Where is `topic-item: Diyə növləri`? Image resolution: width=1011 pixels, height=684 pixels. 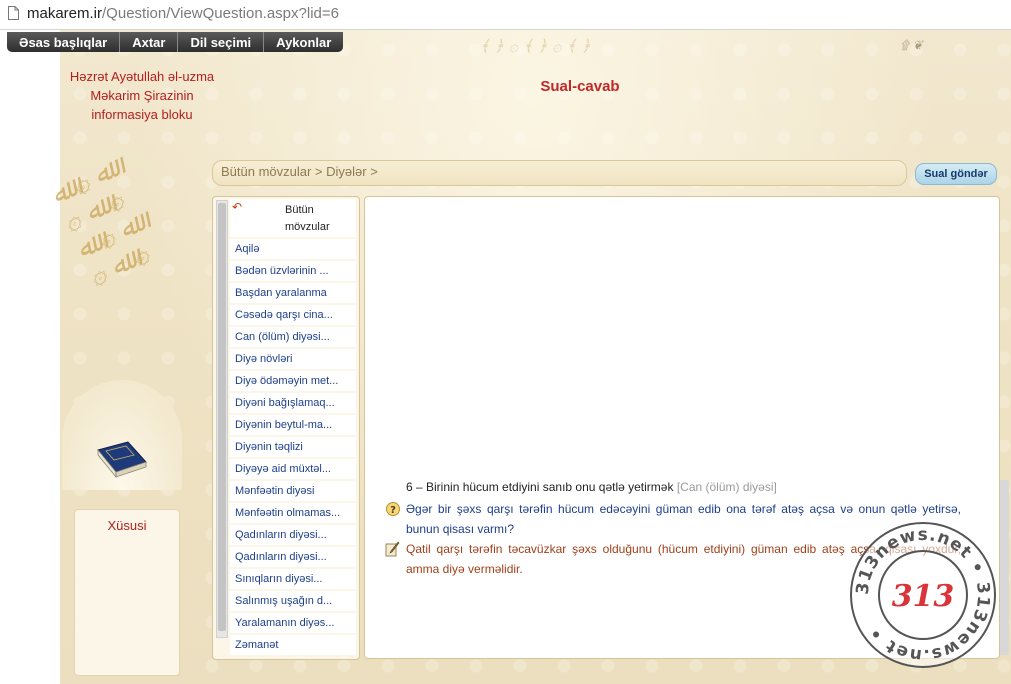 topic-item: Diyə növləri is located at coordinates (293, 359).